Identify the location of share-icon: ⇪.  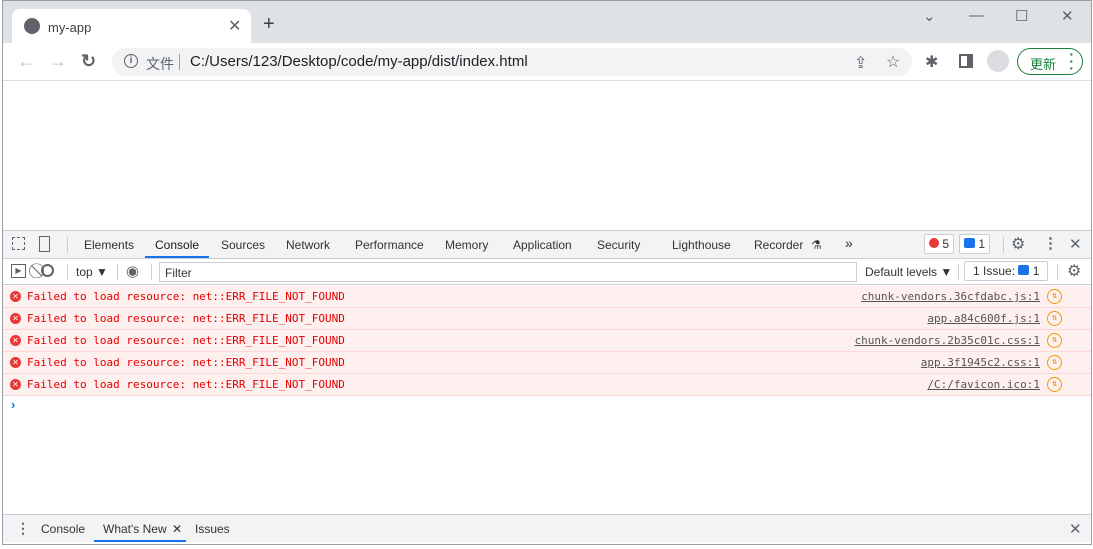
(860, 63).